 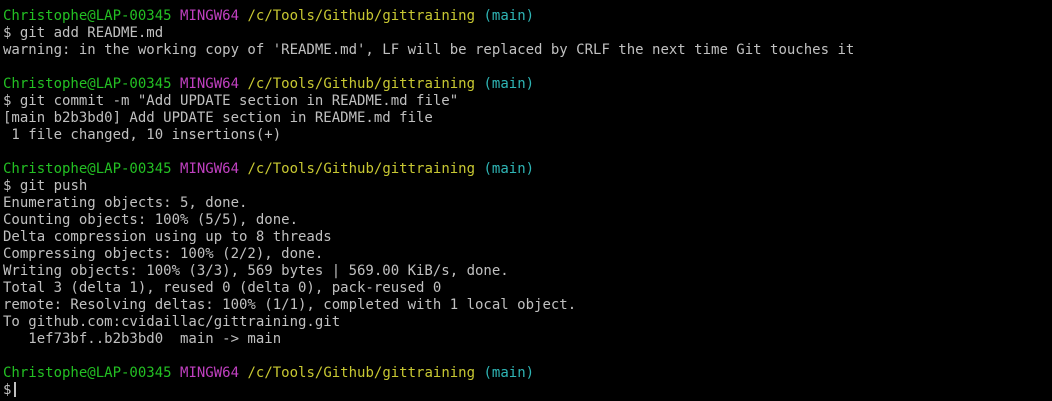 What do you see at coordinates (142, 135) in the screenshot?
I see `output-line: 1 file changed, 10 insertions(+)` at bounding box center [142, 135].